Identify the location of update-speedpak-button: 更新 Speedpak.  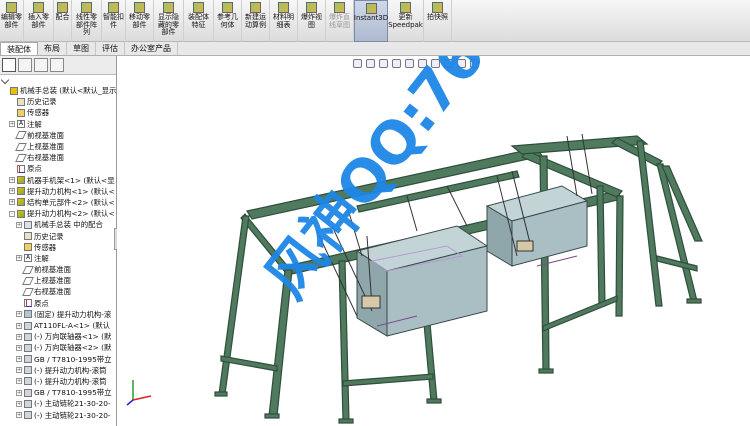
(406, 21).